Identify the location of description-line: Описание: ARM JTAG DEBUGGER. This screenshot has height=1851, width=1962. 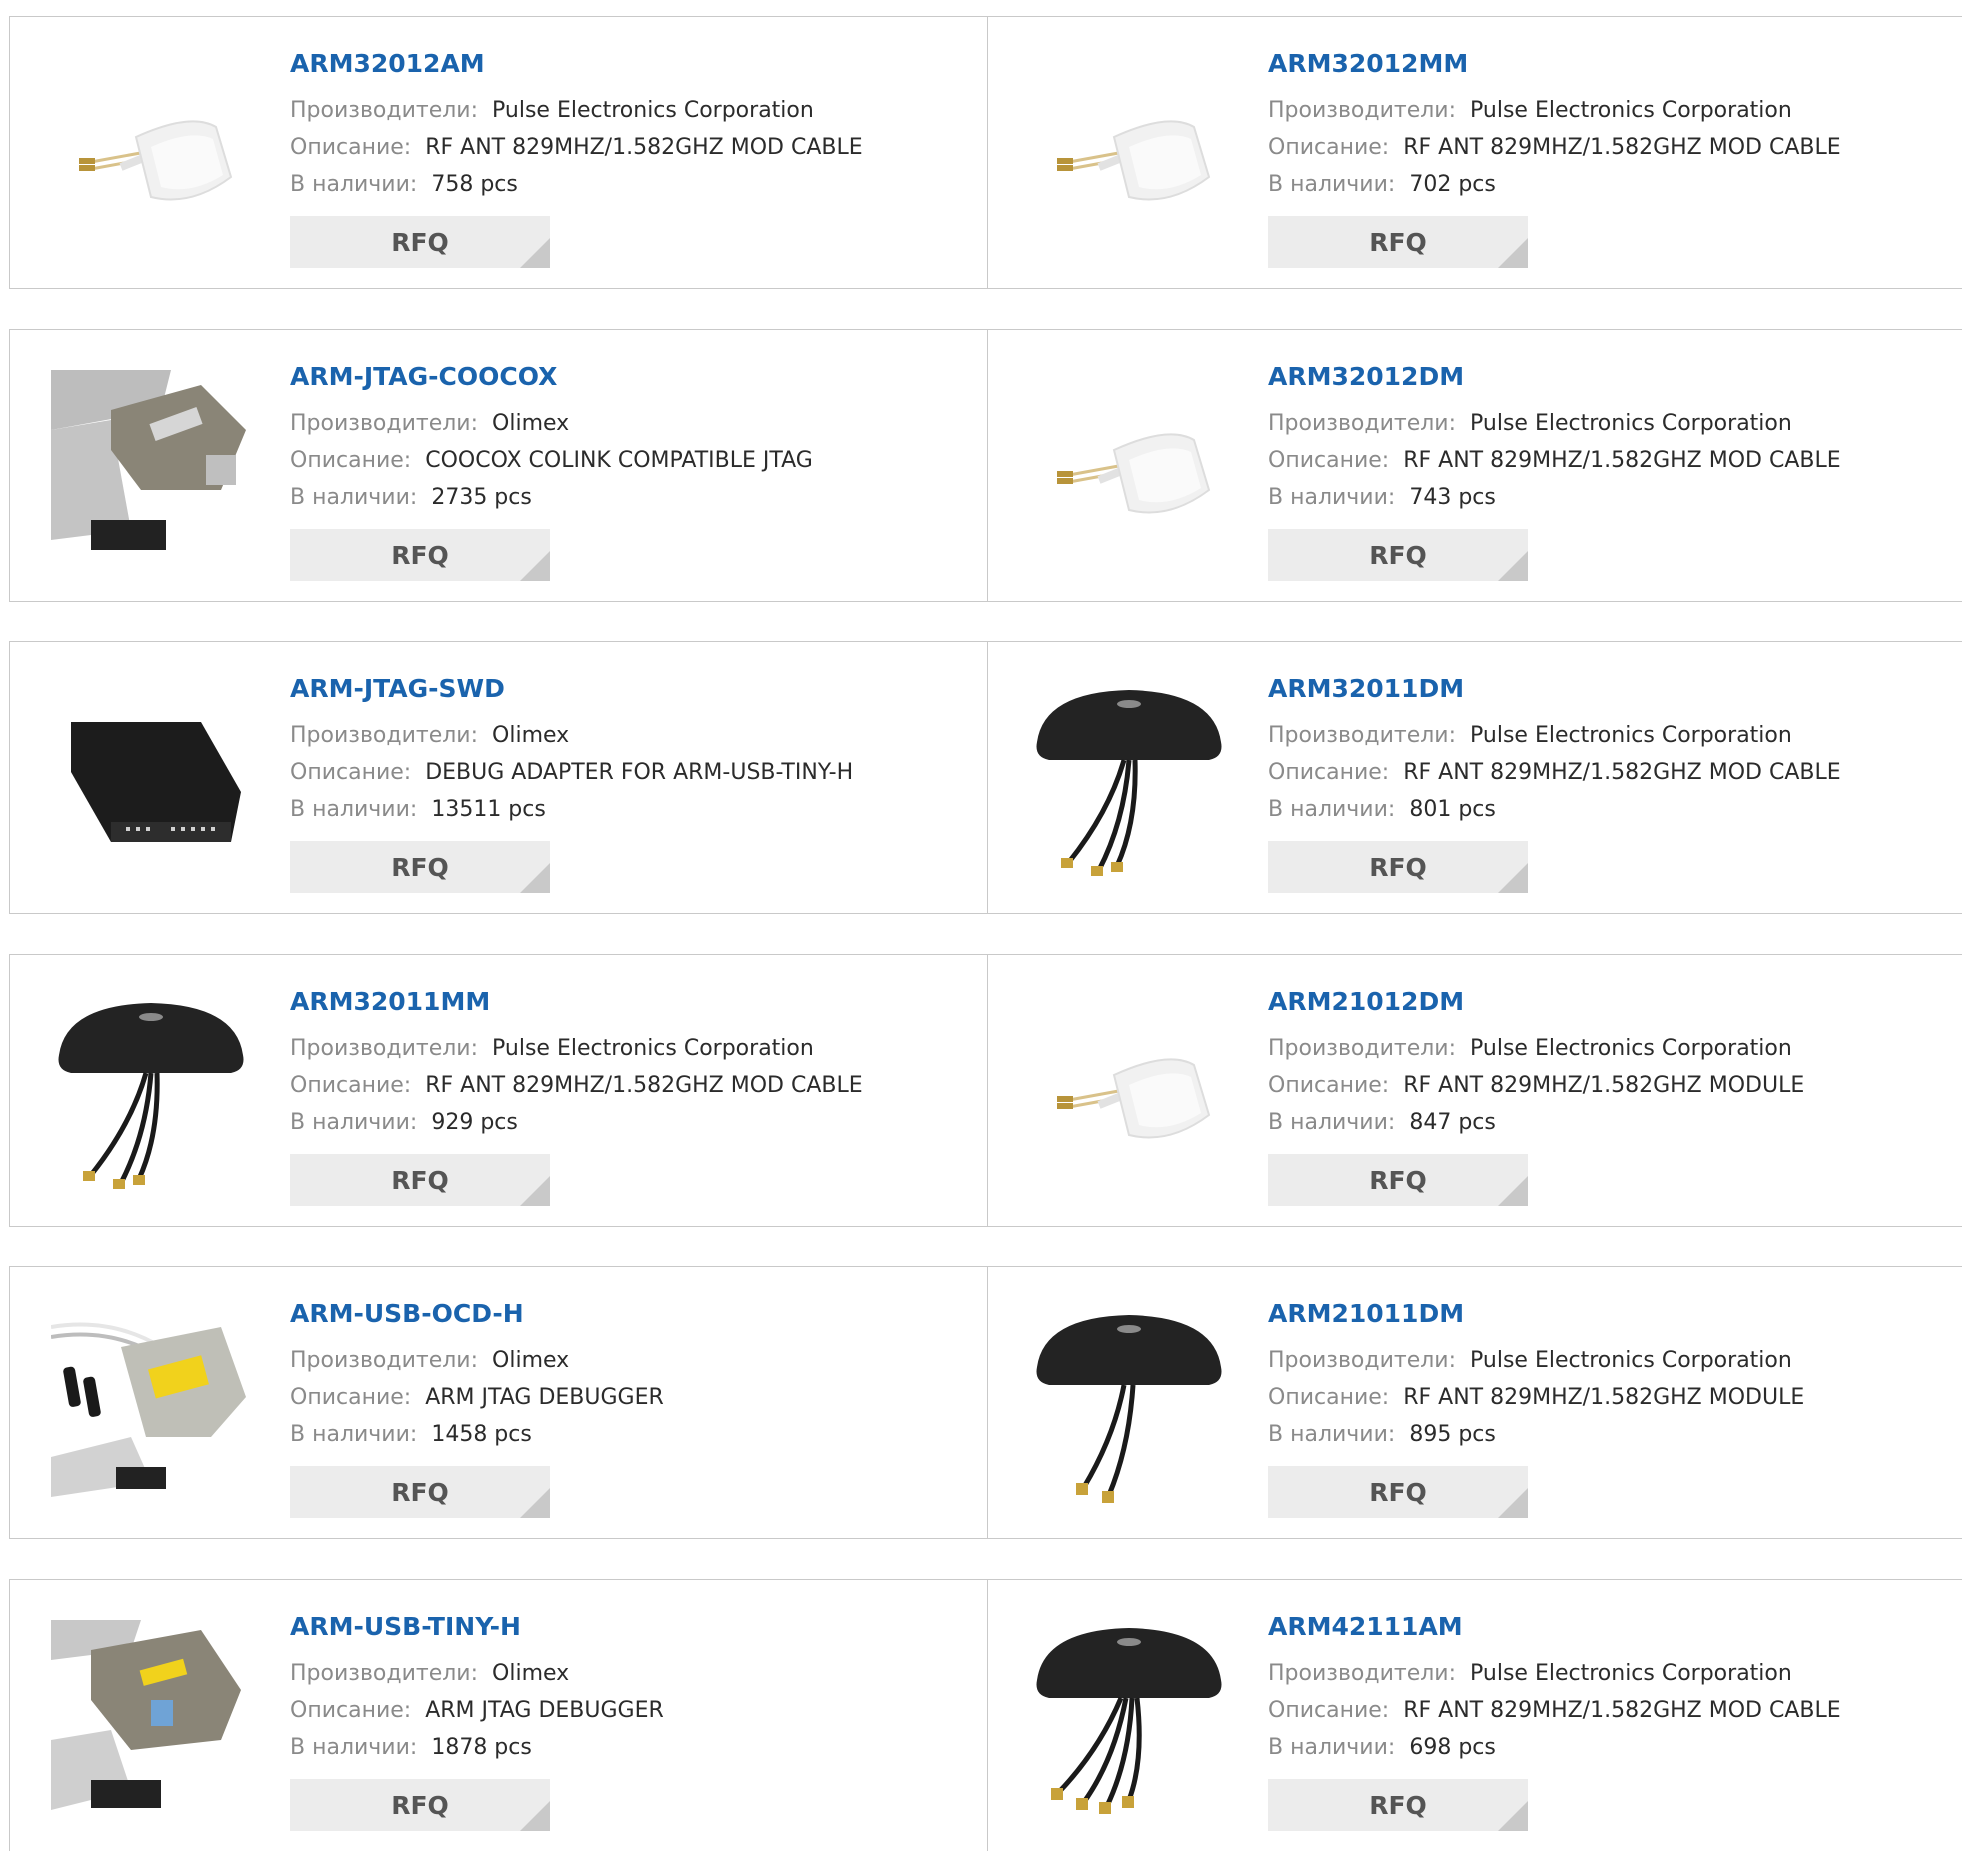
(477, 1710).